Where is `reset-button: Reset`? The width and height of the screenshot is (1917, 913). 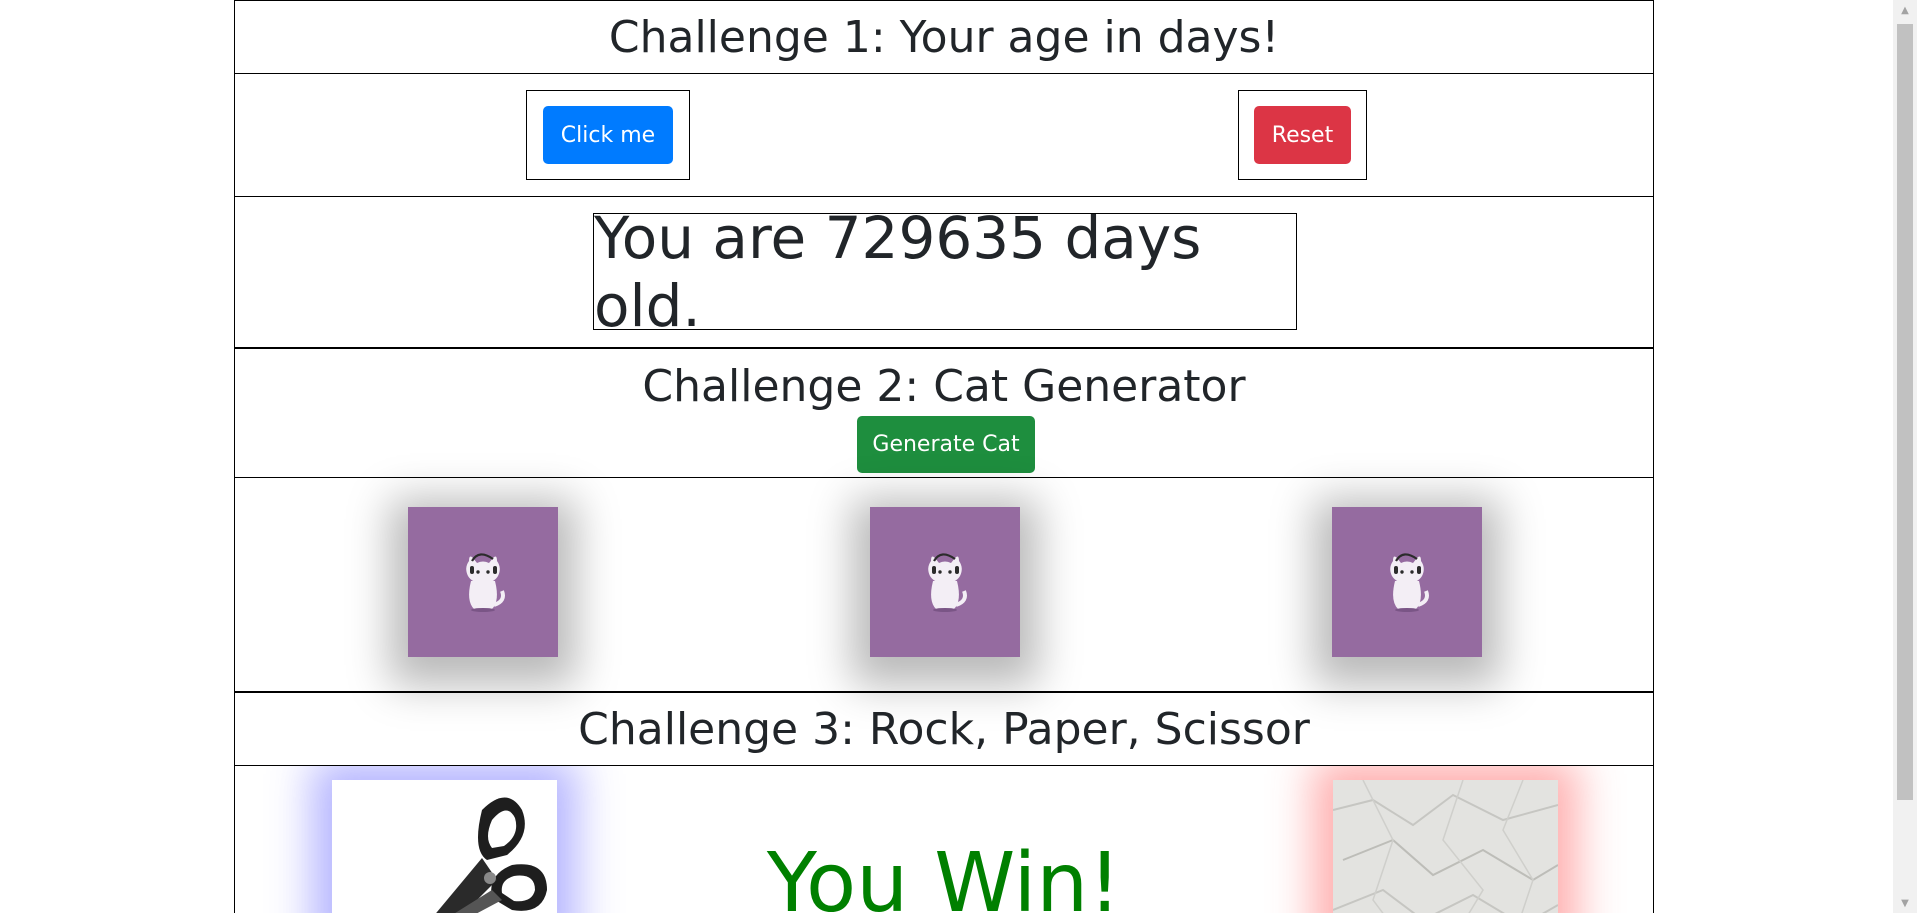 reset-button: Reset is located at coordinates (1302, 135).